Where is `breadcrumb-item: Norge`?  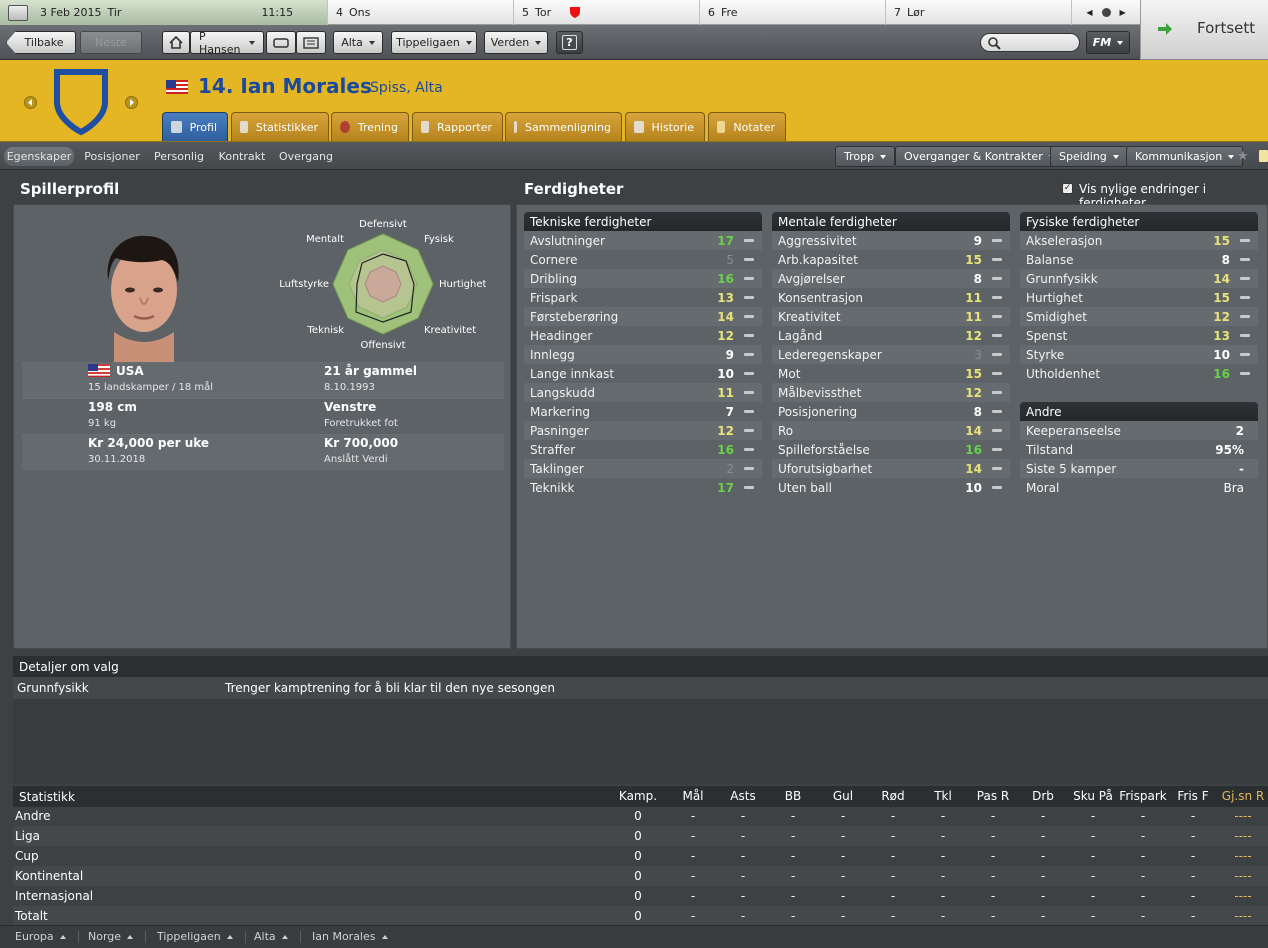
breadcrumb-item: Norge is located at coordinates (117, 936).